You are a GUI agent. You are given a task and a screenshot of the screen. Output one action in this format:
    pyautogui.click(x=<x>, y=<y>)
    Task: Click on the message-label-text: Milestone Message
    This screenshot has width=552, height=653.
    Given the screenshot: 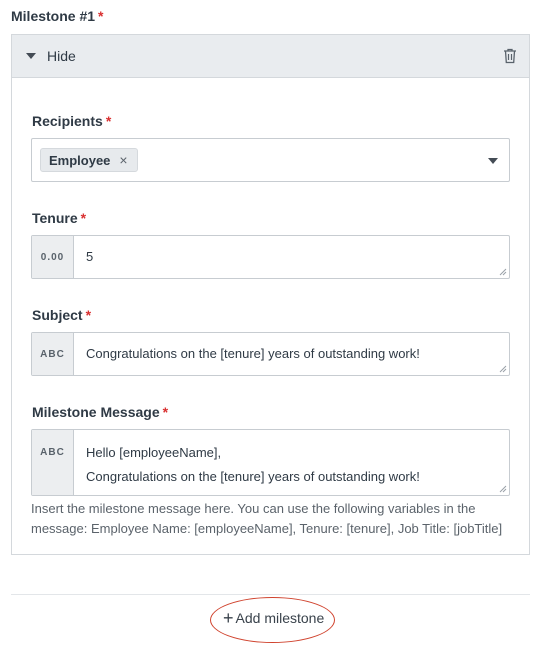 What is the action you would take?
    pyautogui.click(x=96, y=412)
    